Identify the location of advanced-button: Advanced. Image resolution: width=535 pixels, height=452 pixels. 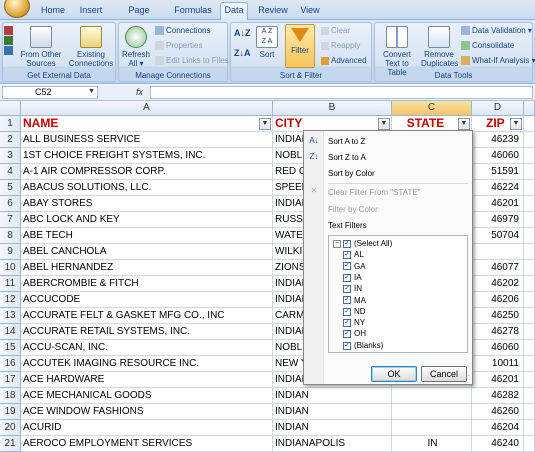
(344, 60).